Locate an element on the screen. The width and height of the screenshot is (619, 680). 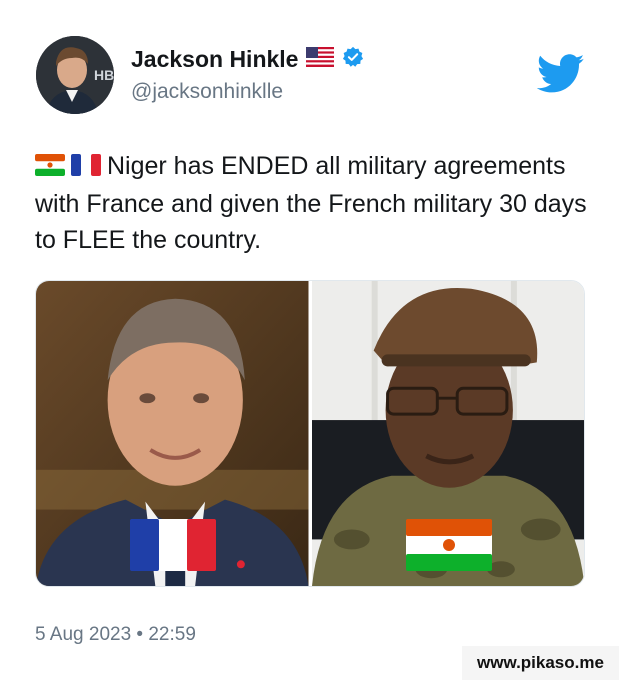
author-display-name: Jackson Hinkle is located at coordinates (214, 59).